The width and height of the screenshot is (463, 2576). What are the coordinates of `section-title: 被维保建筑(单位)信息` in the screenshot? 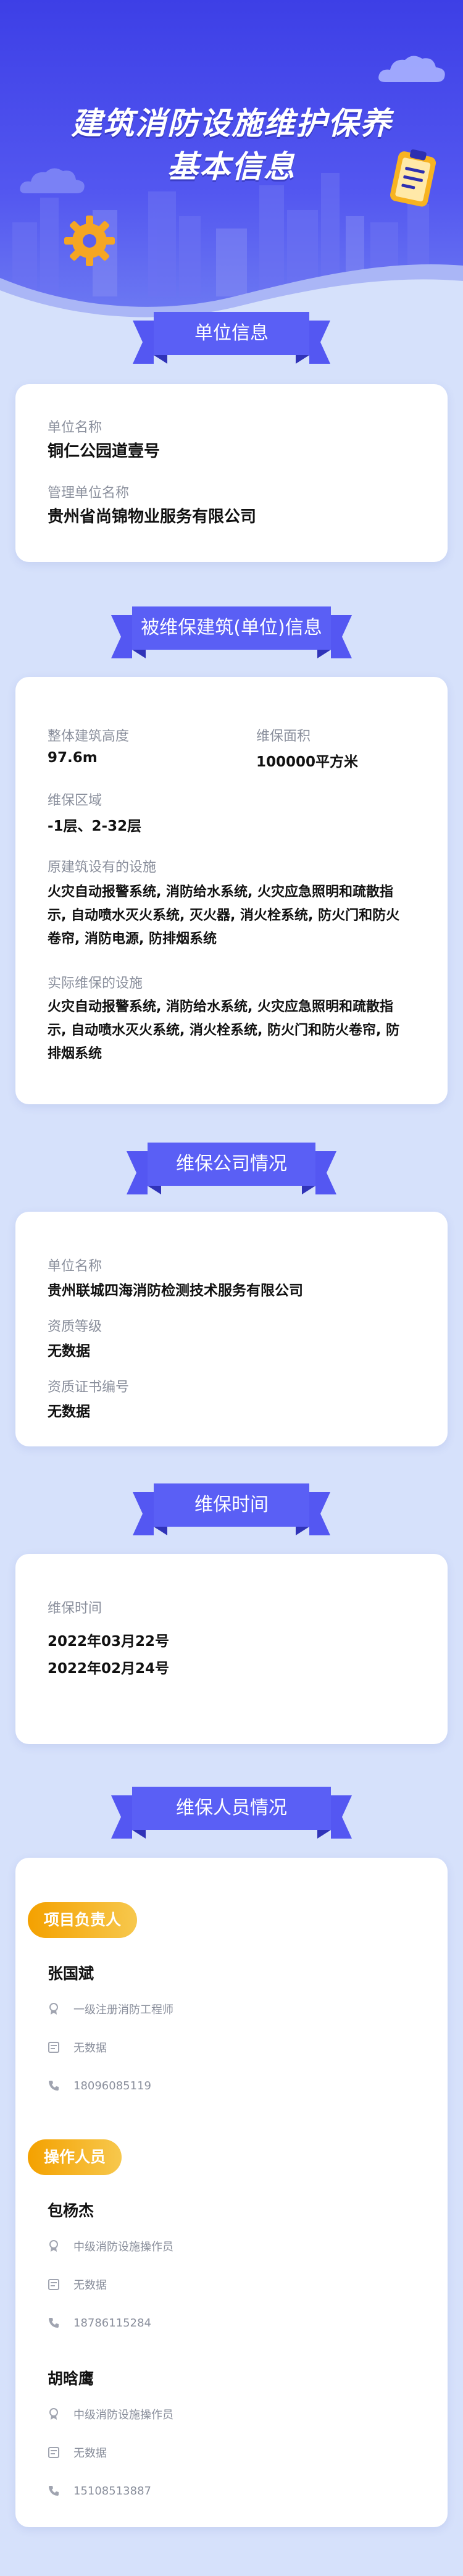 It's located at (231, 628).